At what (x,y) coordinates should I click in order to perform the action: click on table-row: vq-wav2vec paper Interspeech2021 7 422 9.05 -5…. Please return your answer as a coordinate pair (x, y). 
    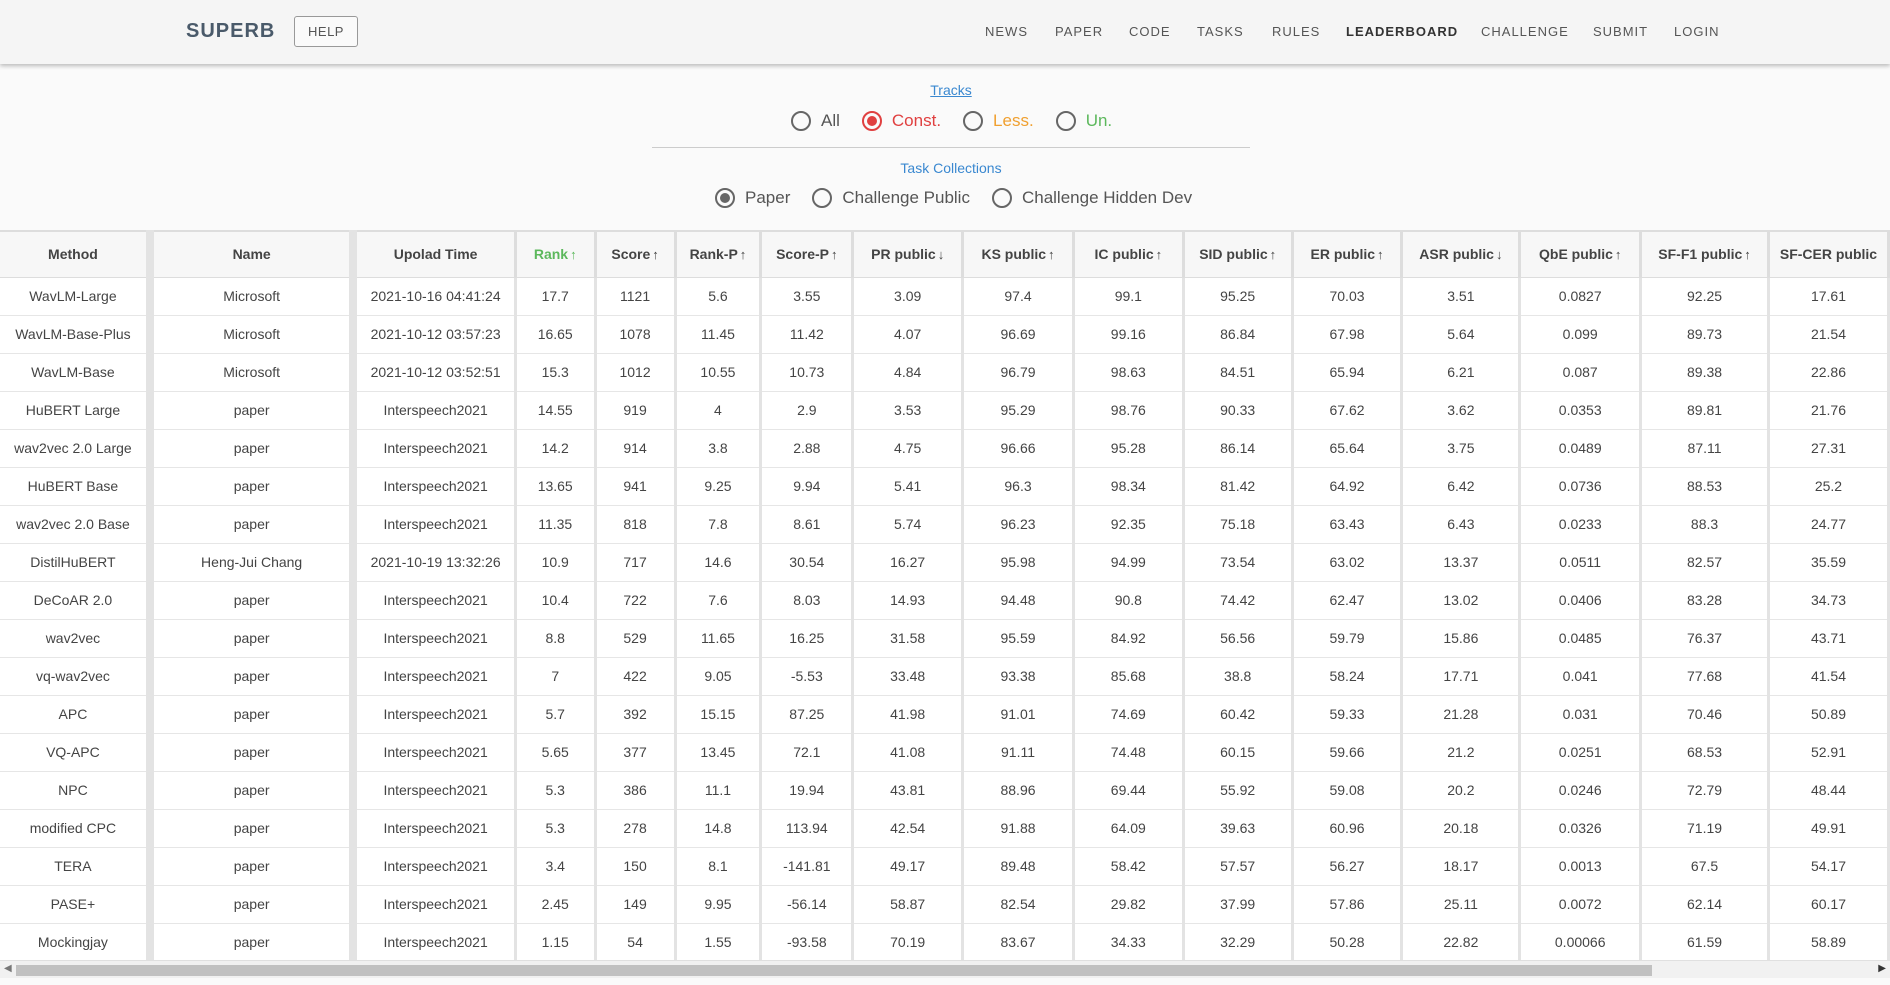
    Looking at the image, I should click on (945, 676).